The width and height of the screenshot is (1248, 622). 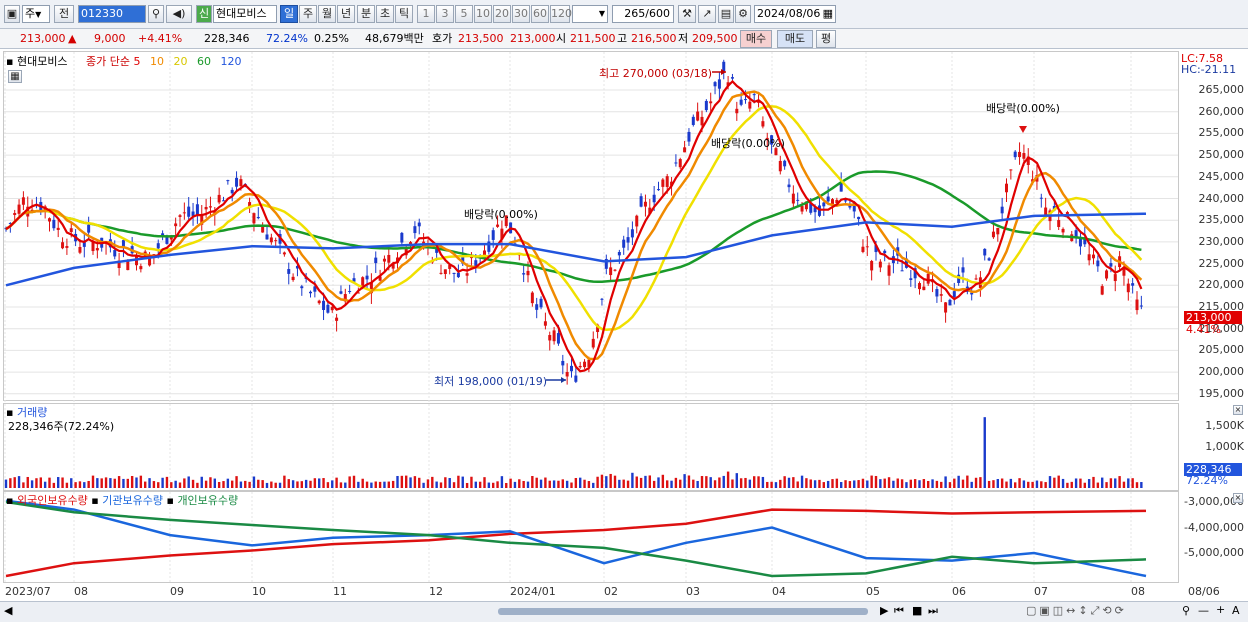 I want to click on scrollbar: ◀ ▶ ⏮ ■ ⏭ ▢▣◫↔↕⤢⟲⟳ ⚲ — + A, so click(x=624, y=611).